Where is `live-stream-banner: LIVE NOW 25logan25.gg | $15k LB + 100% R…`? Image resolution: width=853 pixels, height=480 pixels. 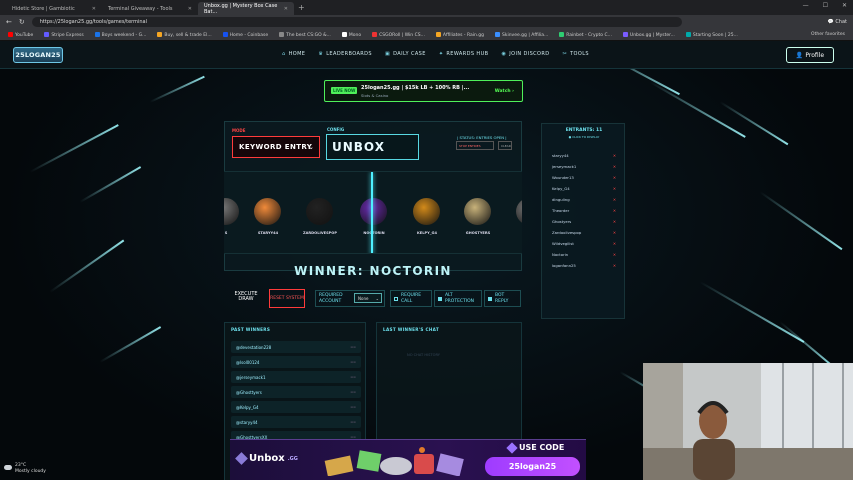 live-stream-banner: LIVE NOW 25logan25.gg | $15k LB + 100% R… is located at coordinates (423, 91).